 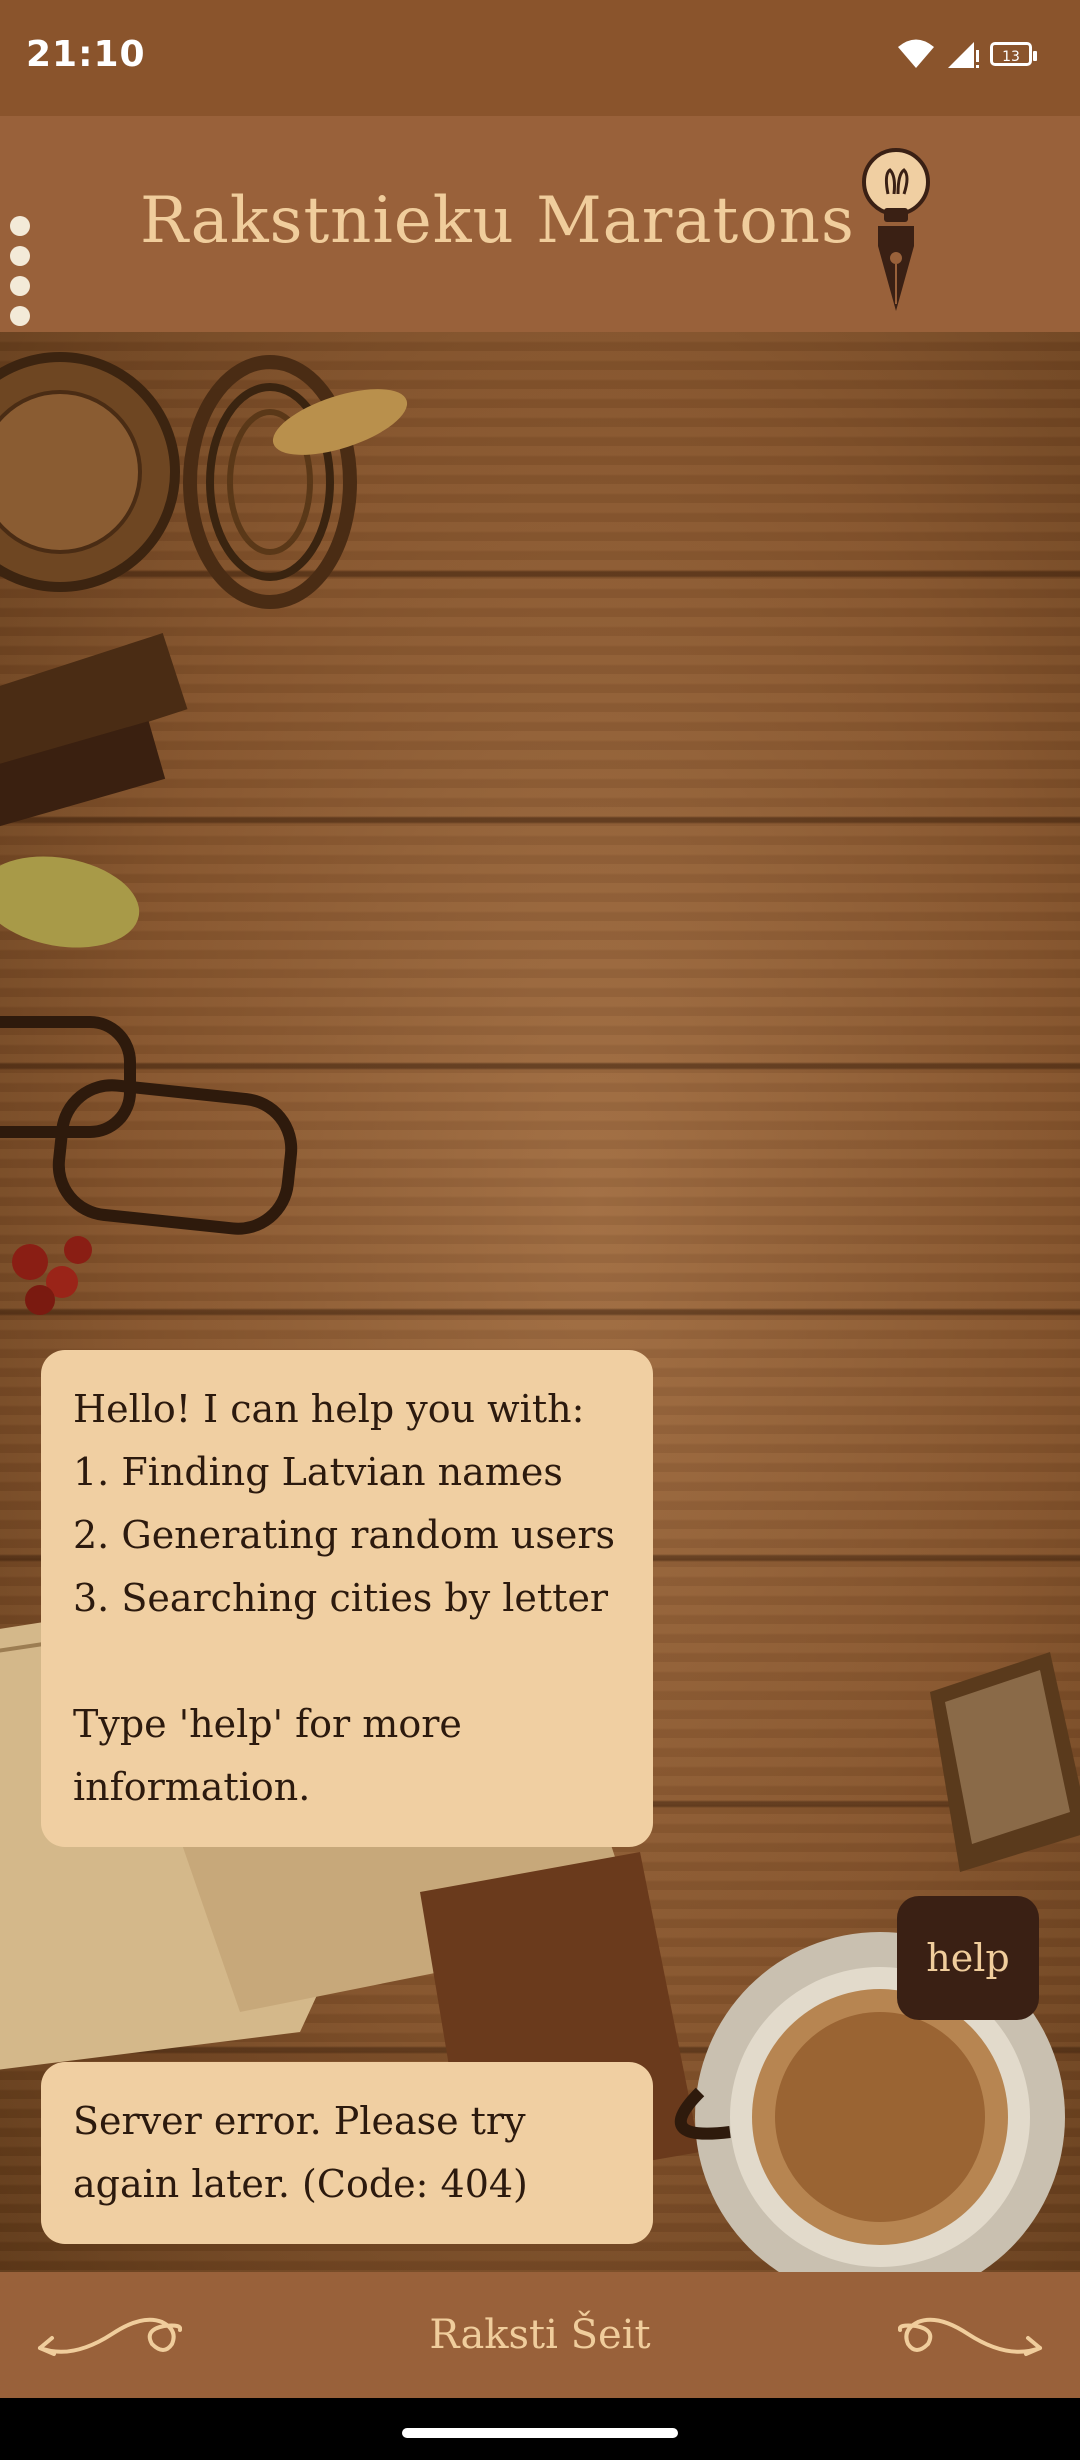 I want to click on system-nav-bar, so click(x=540, y=2429).